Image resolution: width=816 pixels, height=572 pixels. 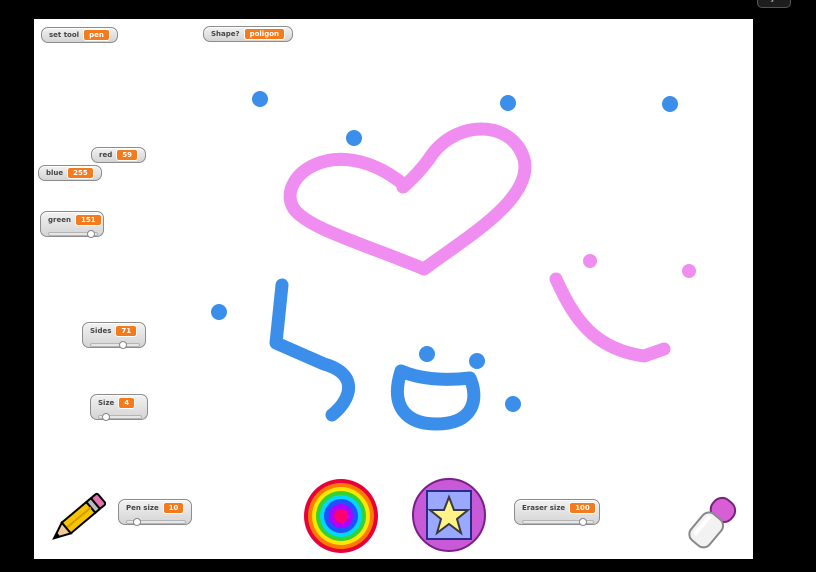 What do you see at coordinates (64, 35) in the screenshot?
I see `tool-monitor-label: set tool` at bounding box center [64, 35].